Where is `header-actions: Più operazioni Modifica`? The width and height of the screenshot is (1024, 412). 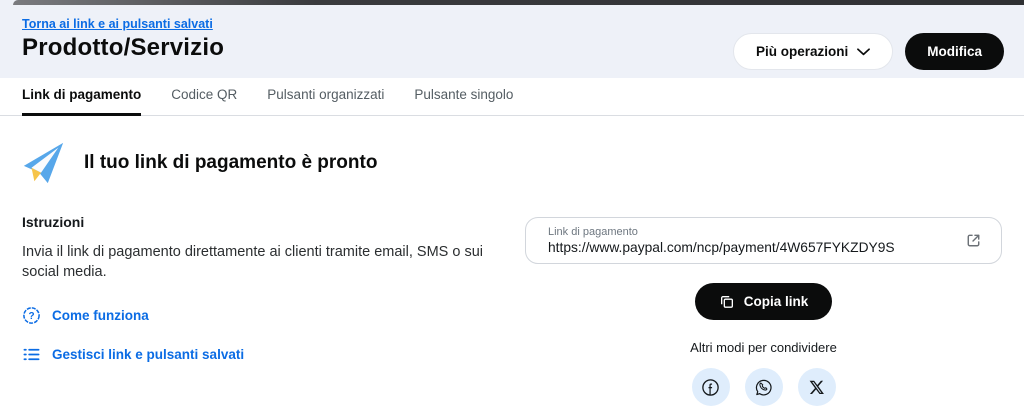
header-actions: Più operazioni Modifica is located at coordinates (868, 51).